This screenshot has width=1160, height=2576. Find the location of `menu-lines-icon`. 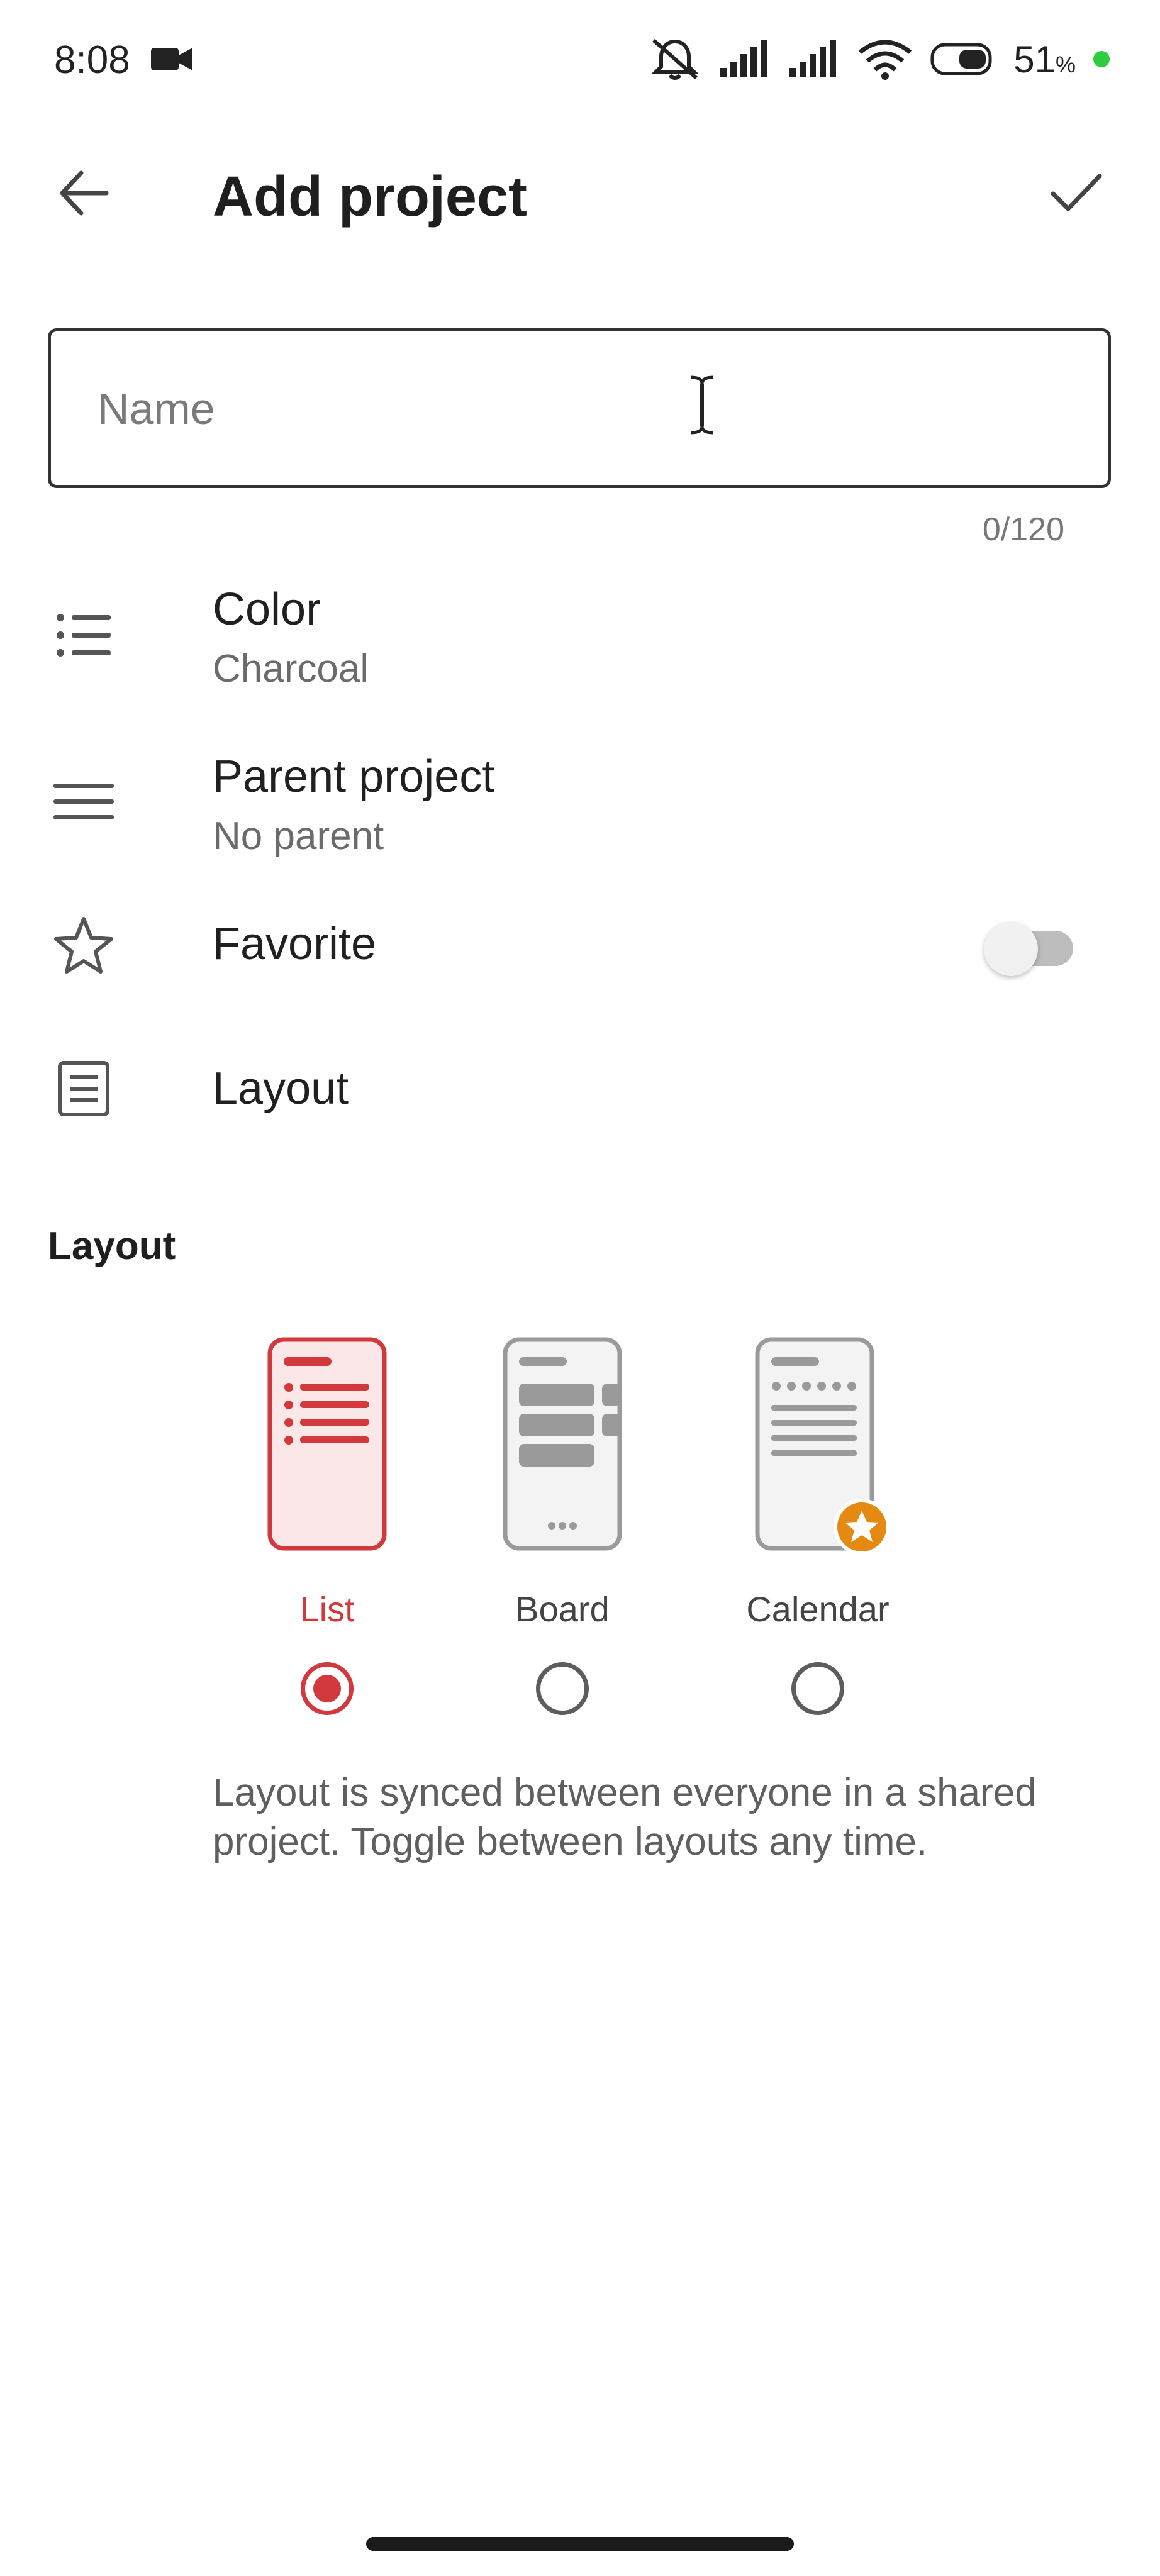

menu-lines-icon is located at coordinates (83, 801).